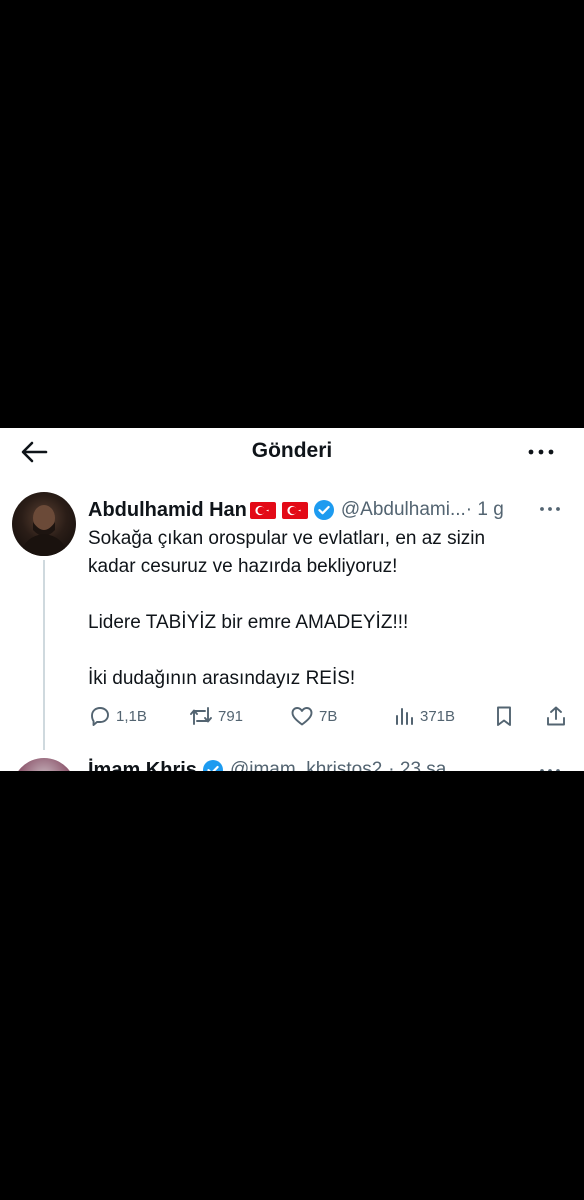  Describe the element at coordinates (231, 716) in the screenshot. I see `retweet-count: 791` at that location.